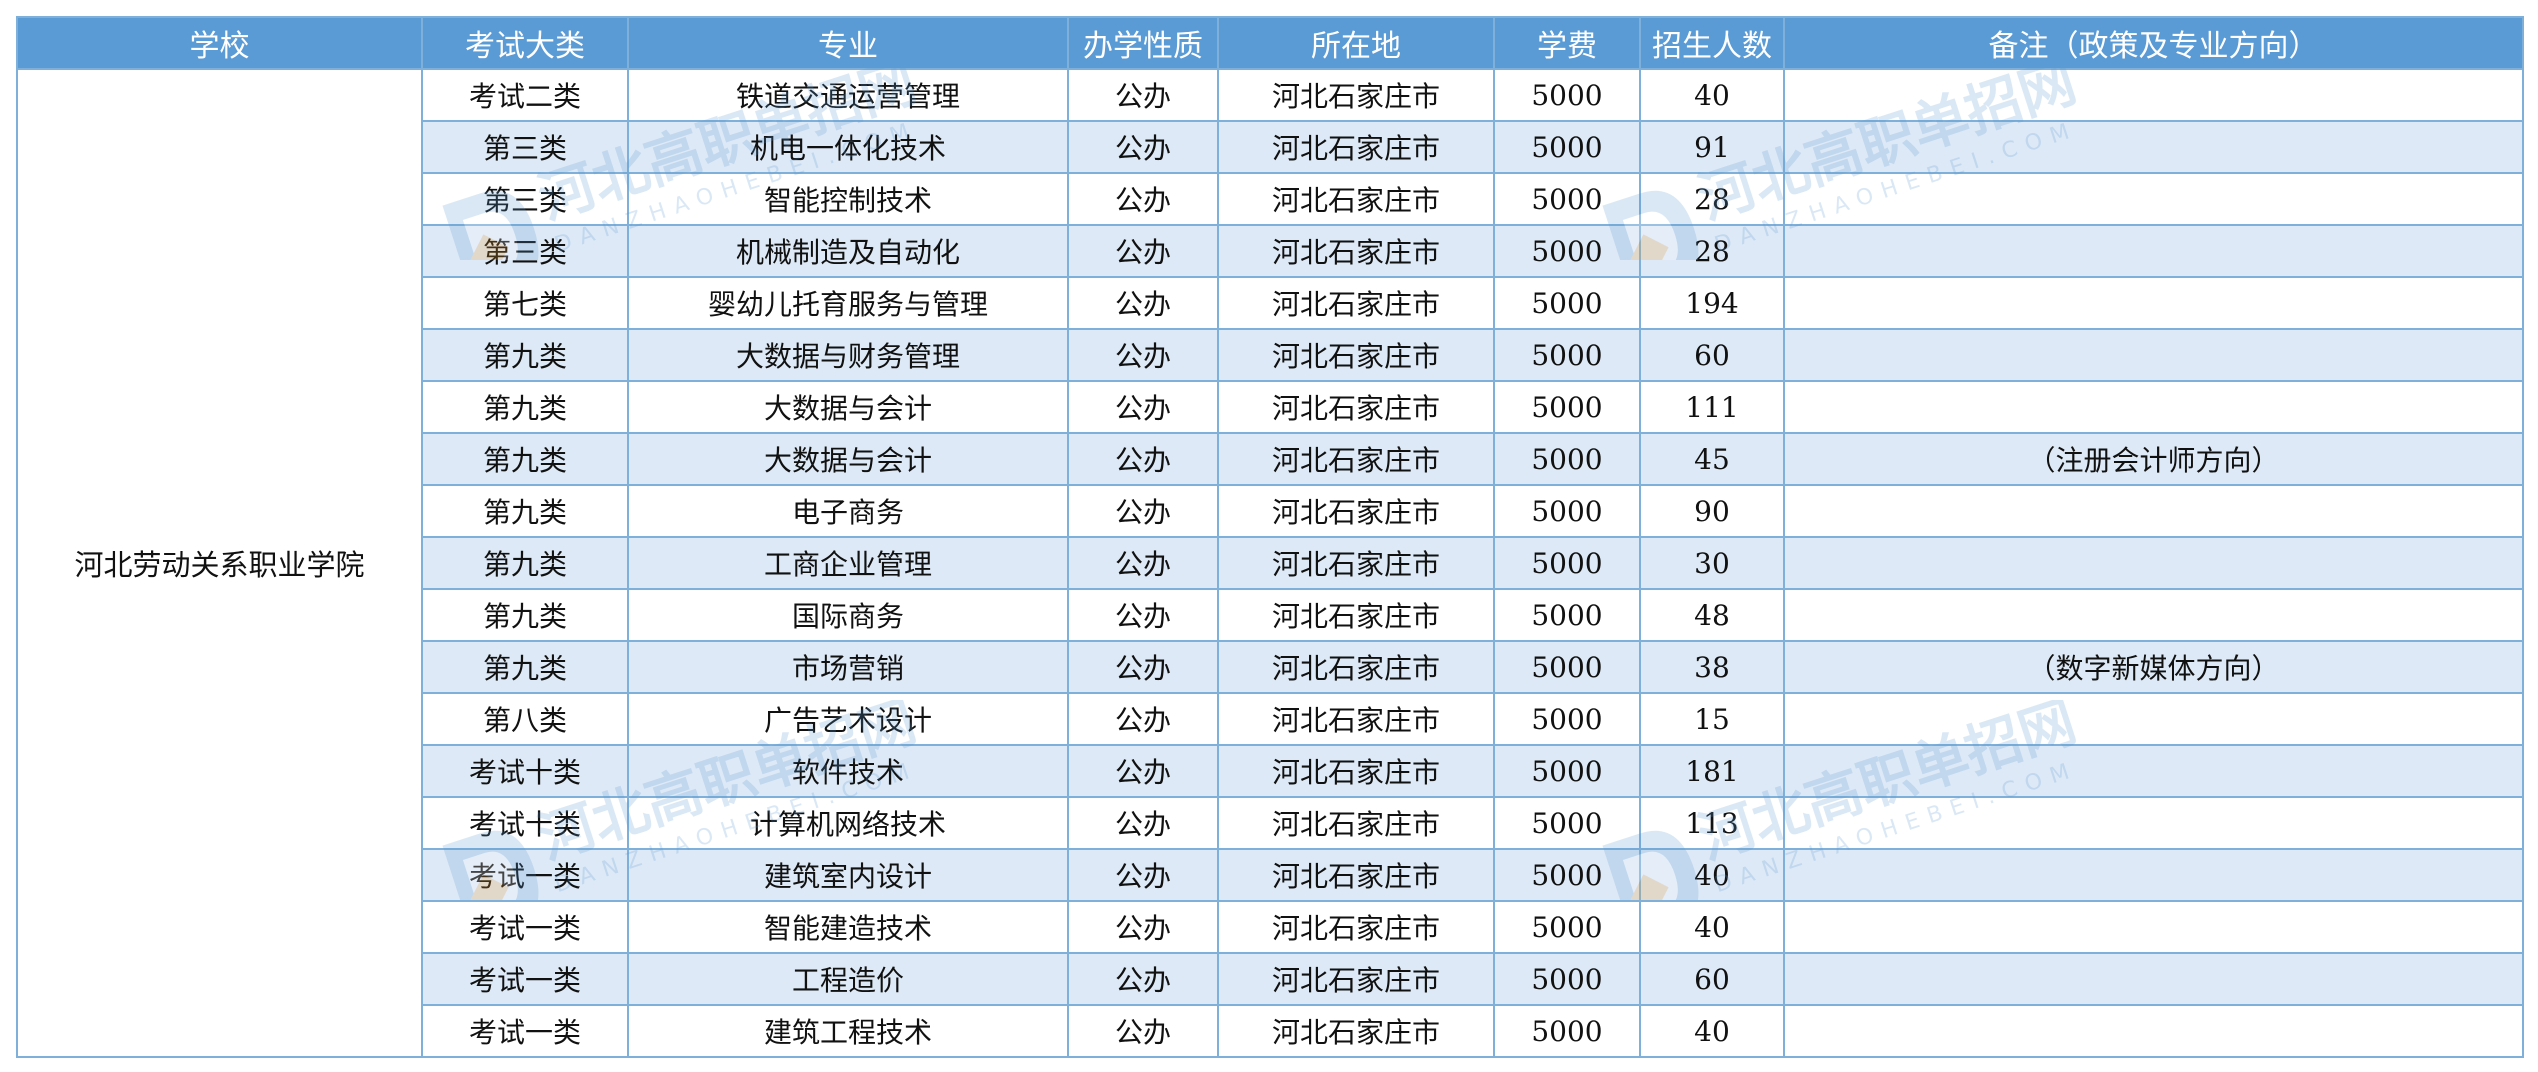 Image resolution: width=2538 pixels, height=1072 pixels. What do you see at coordinates (848, 95) in the screenshot?
I see `cell-major: 铁道交通运营管理` at bounding box center [848, 95].